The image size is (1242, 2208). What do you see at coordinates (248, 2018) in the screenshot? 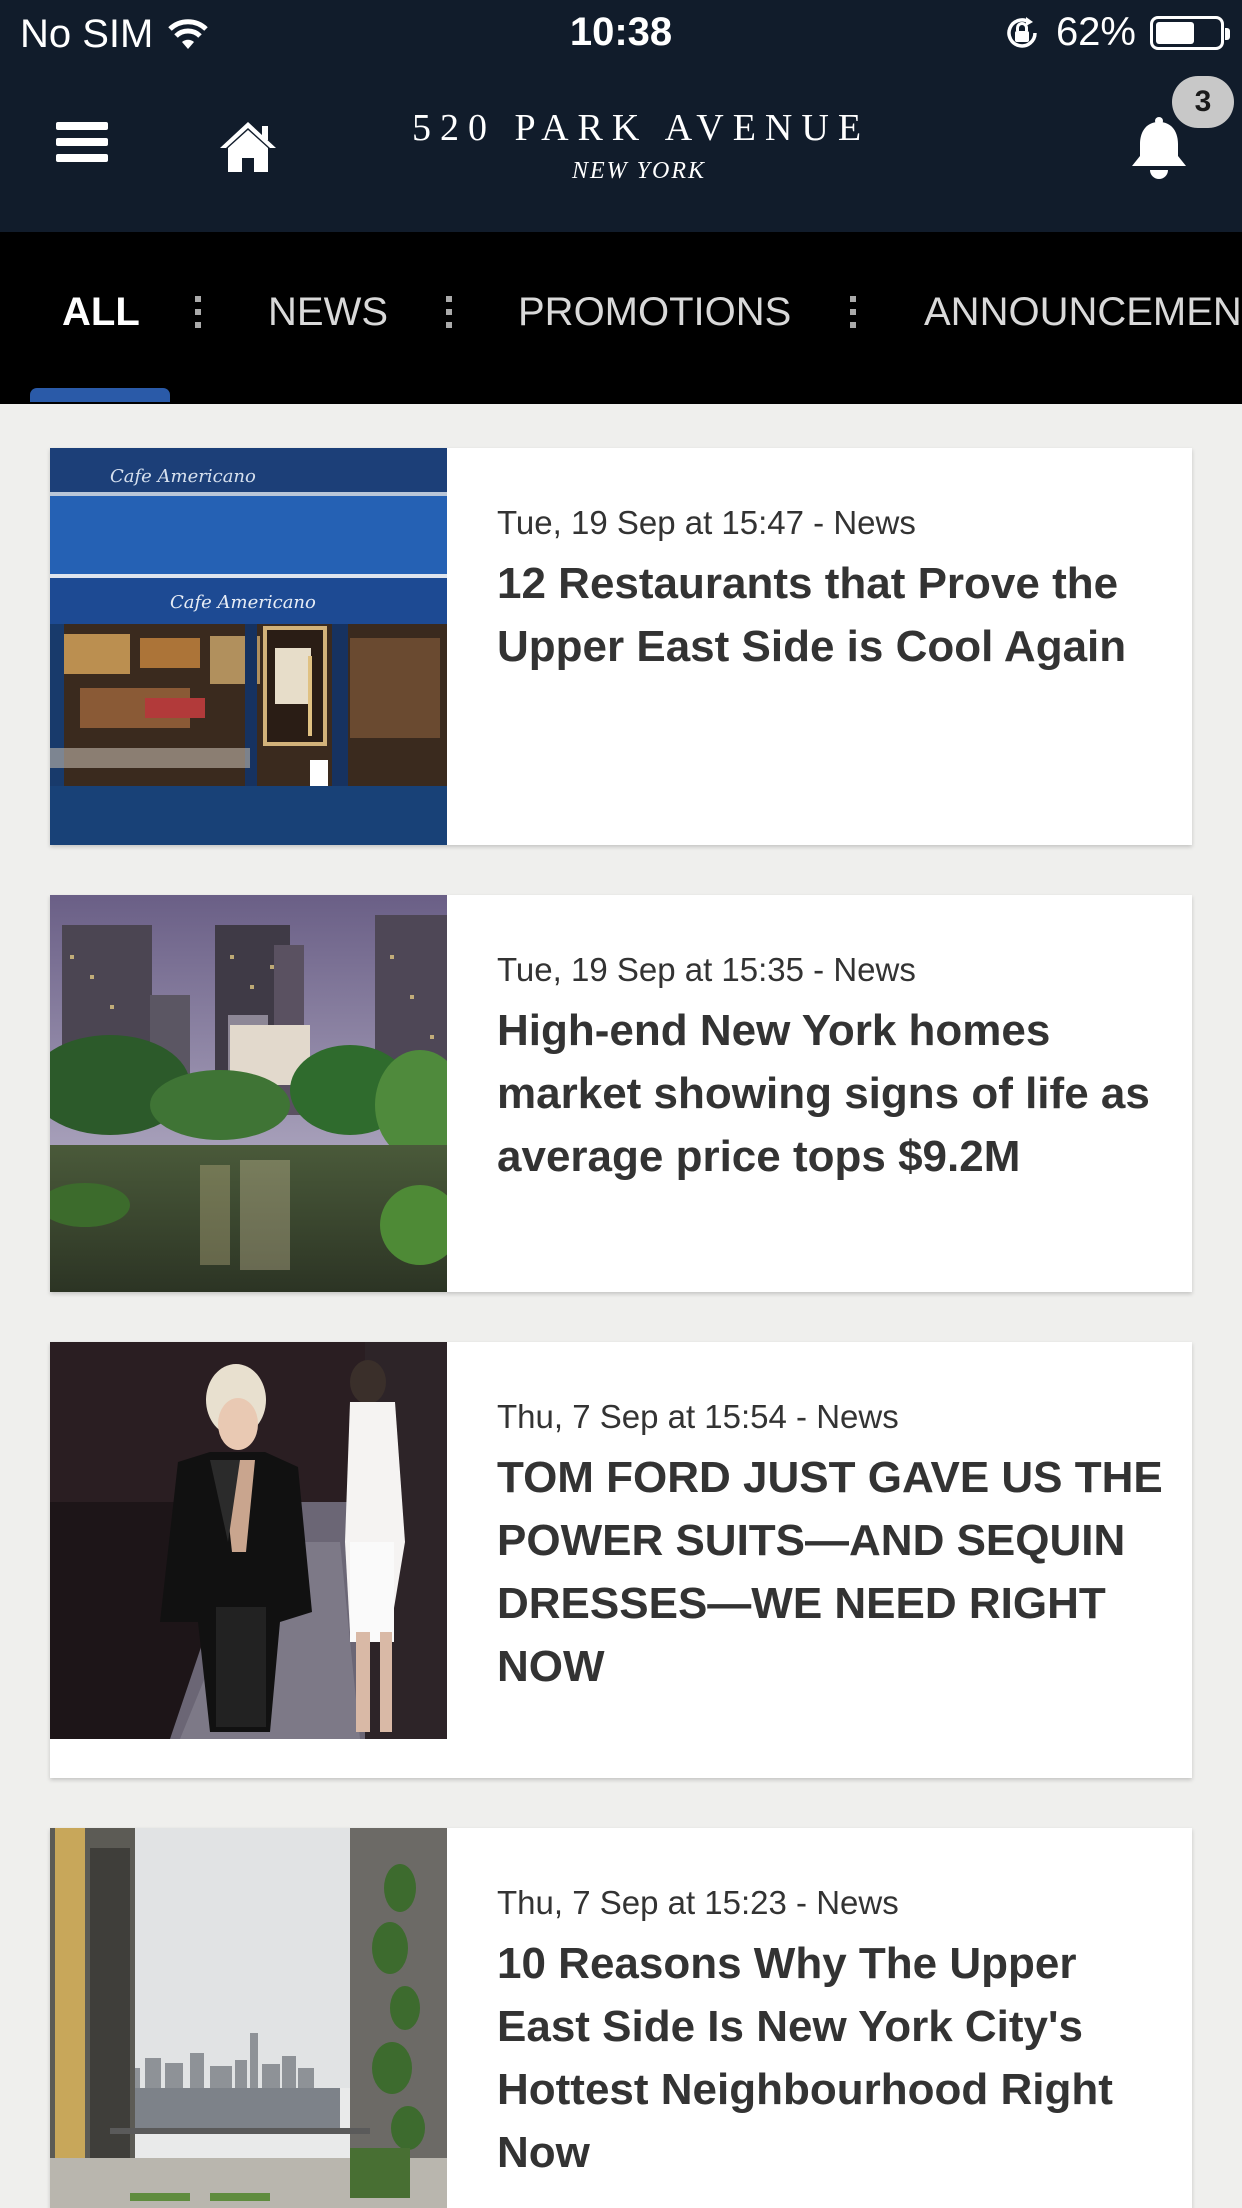
I see `article-thumbnail-balcony` at bounding box center [248, 2018].